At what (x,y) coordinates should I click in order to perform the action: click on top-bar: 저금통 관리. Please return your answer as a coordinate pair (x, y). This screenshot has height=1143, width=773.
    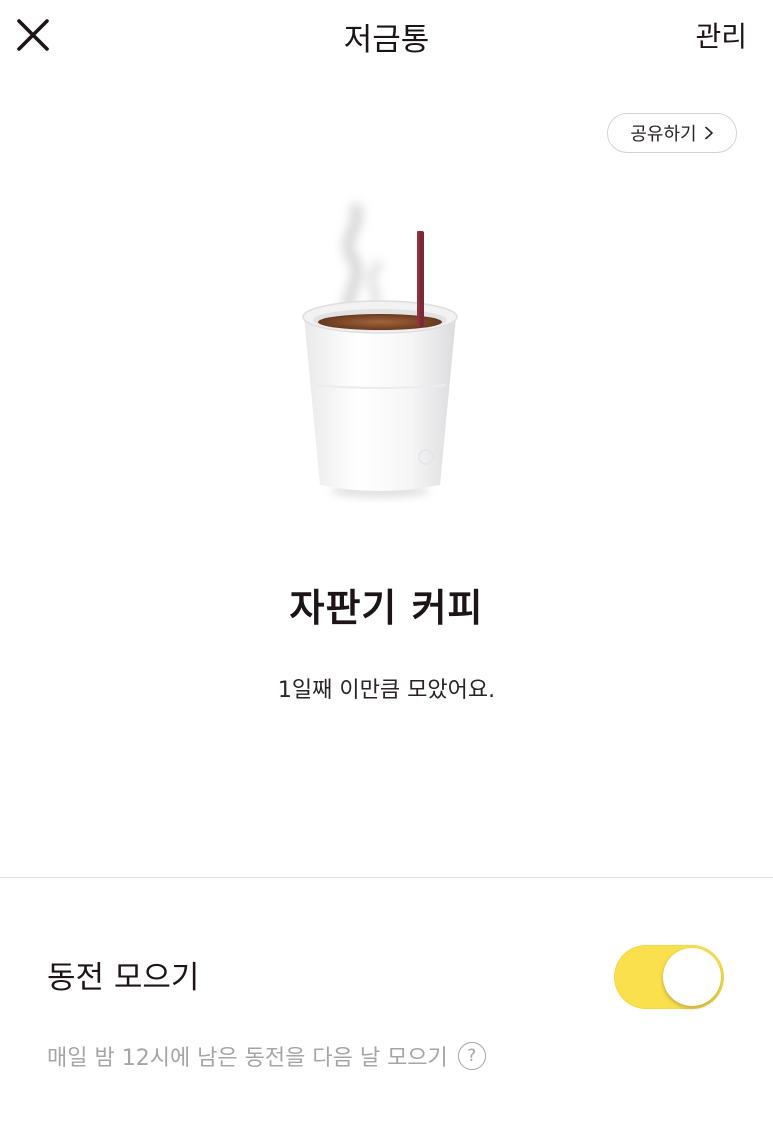
    Looking at the image, I should click on (386, 36).